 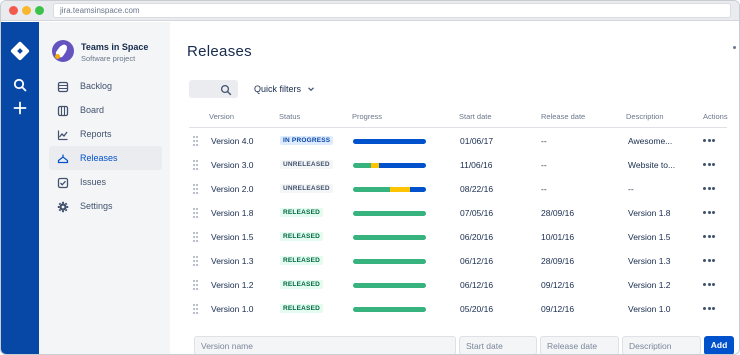 What do you see at coordinates (20, 108) in the screenshot?
I see `create-plus-icon` at bounding box center [20, 108].